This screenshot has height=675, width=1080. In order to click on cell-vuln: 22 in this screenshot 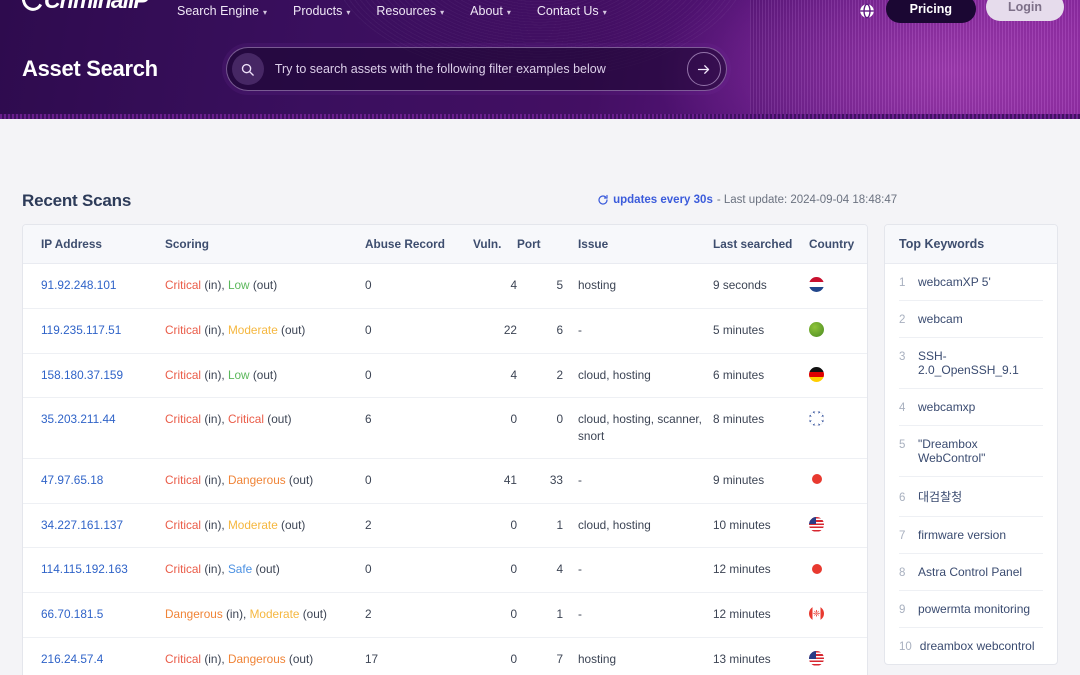, I will do `click(495, 331)`.